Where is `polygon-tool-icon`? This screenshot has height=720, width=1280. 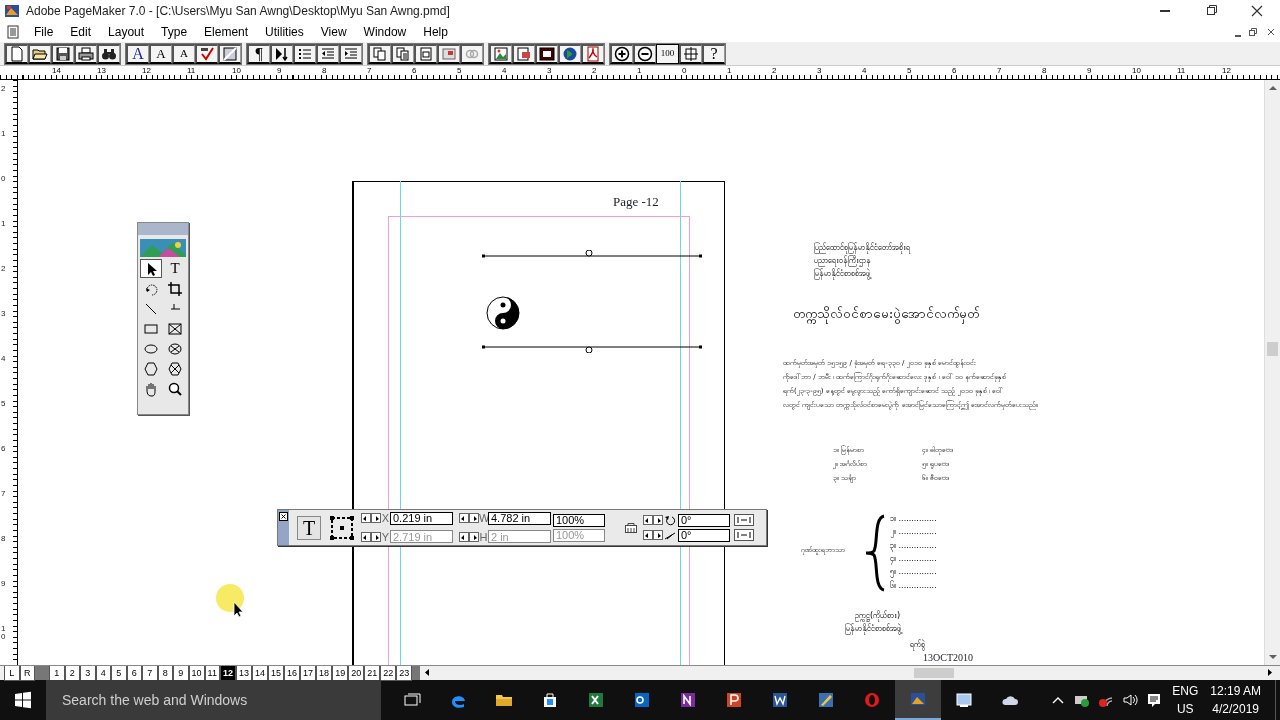 polygon-tool-icon is located at coordinates (151, 368).